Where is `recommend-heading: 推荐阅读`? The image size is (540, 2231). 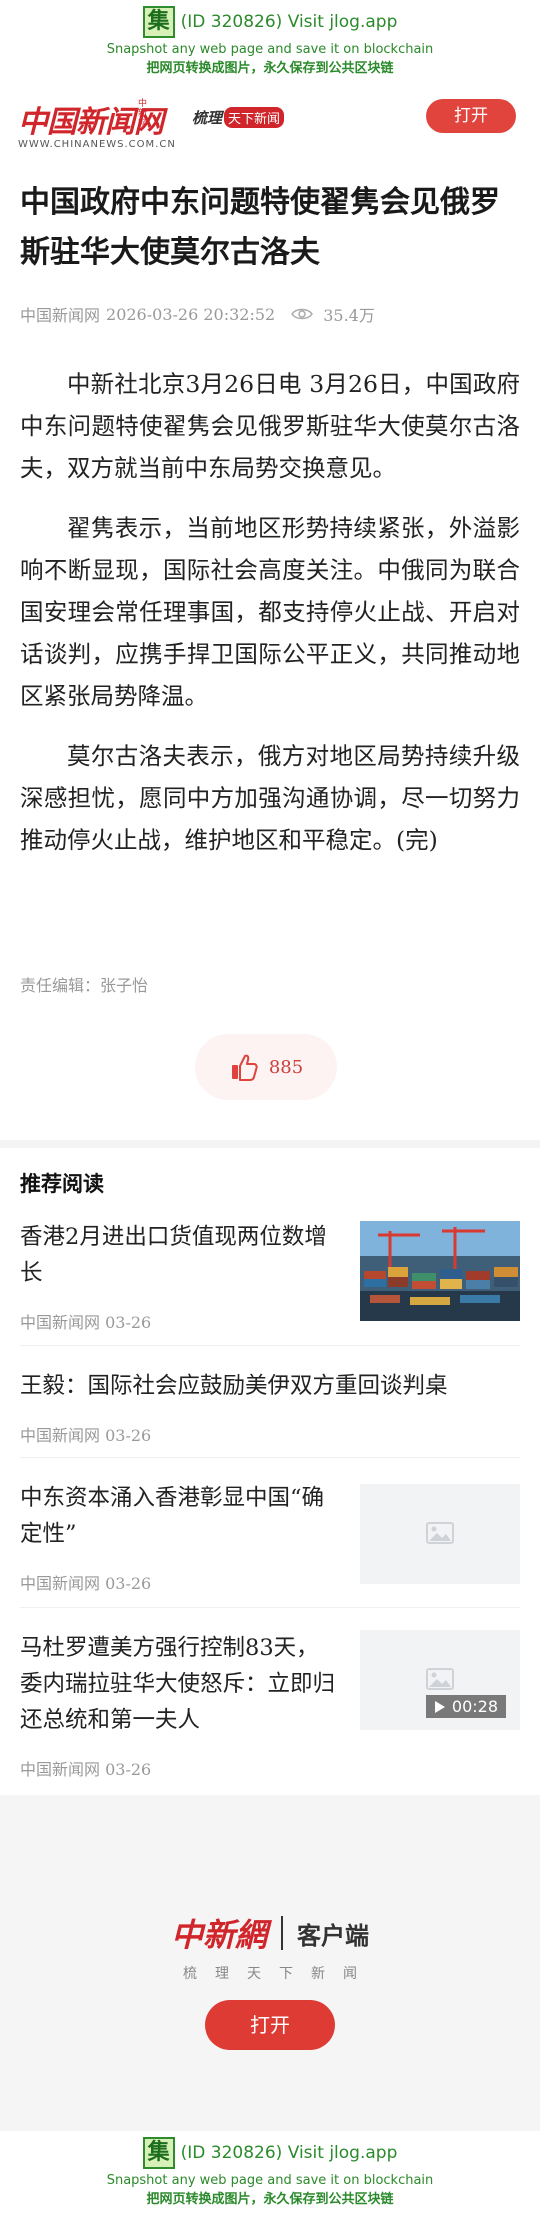
recommend-heading: 推荐阅读 is located at coordinates (62, 1184).